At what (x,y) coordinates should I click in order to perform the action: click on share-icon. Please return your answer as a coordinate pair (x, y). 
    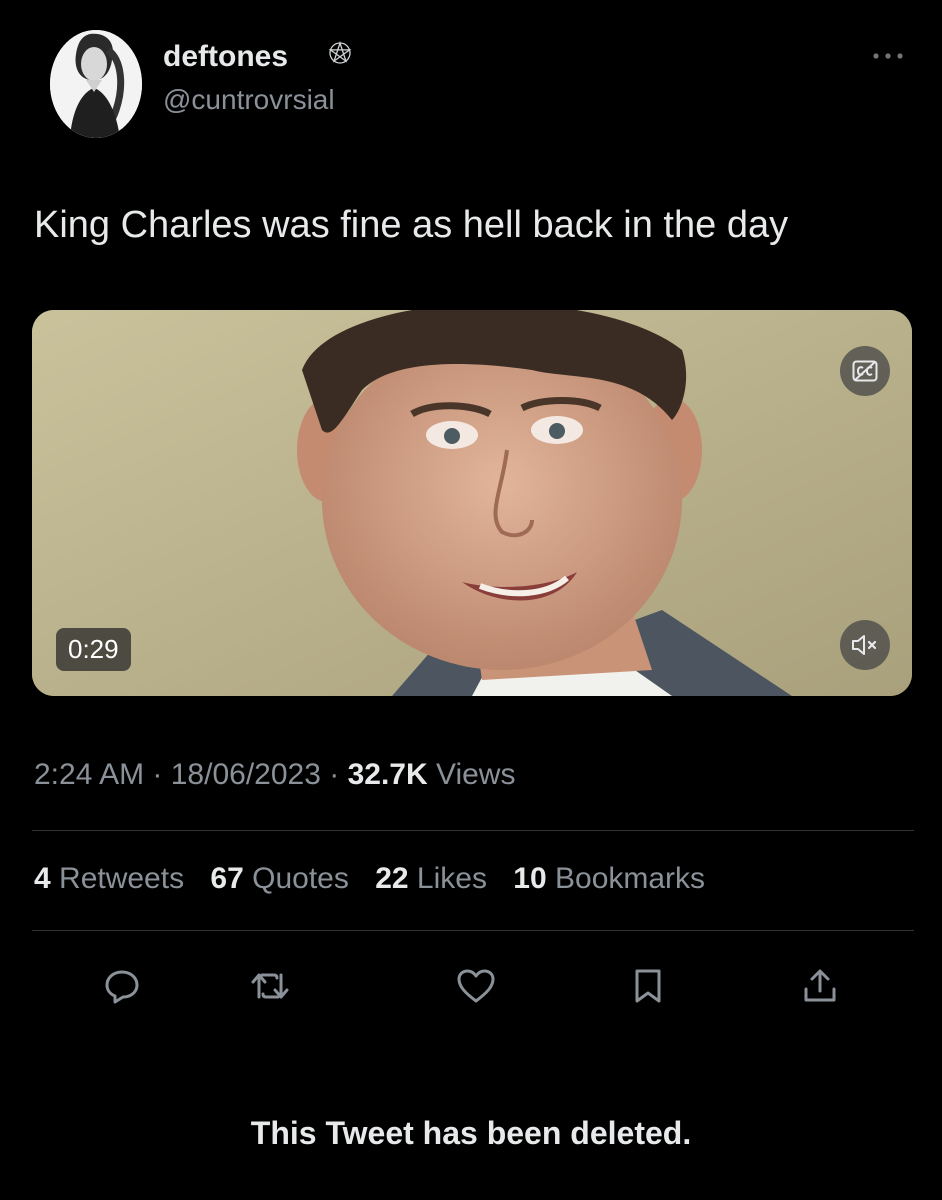
    Looking at the image, I should click on (820, 986).